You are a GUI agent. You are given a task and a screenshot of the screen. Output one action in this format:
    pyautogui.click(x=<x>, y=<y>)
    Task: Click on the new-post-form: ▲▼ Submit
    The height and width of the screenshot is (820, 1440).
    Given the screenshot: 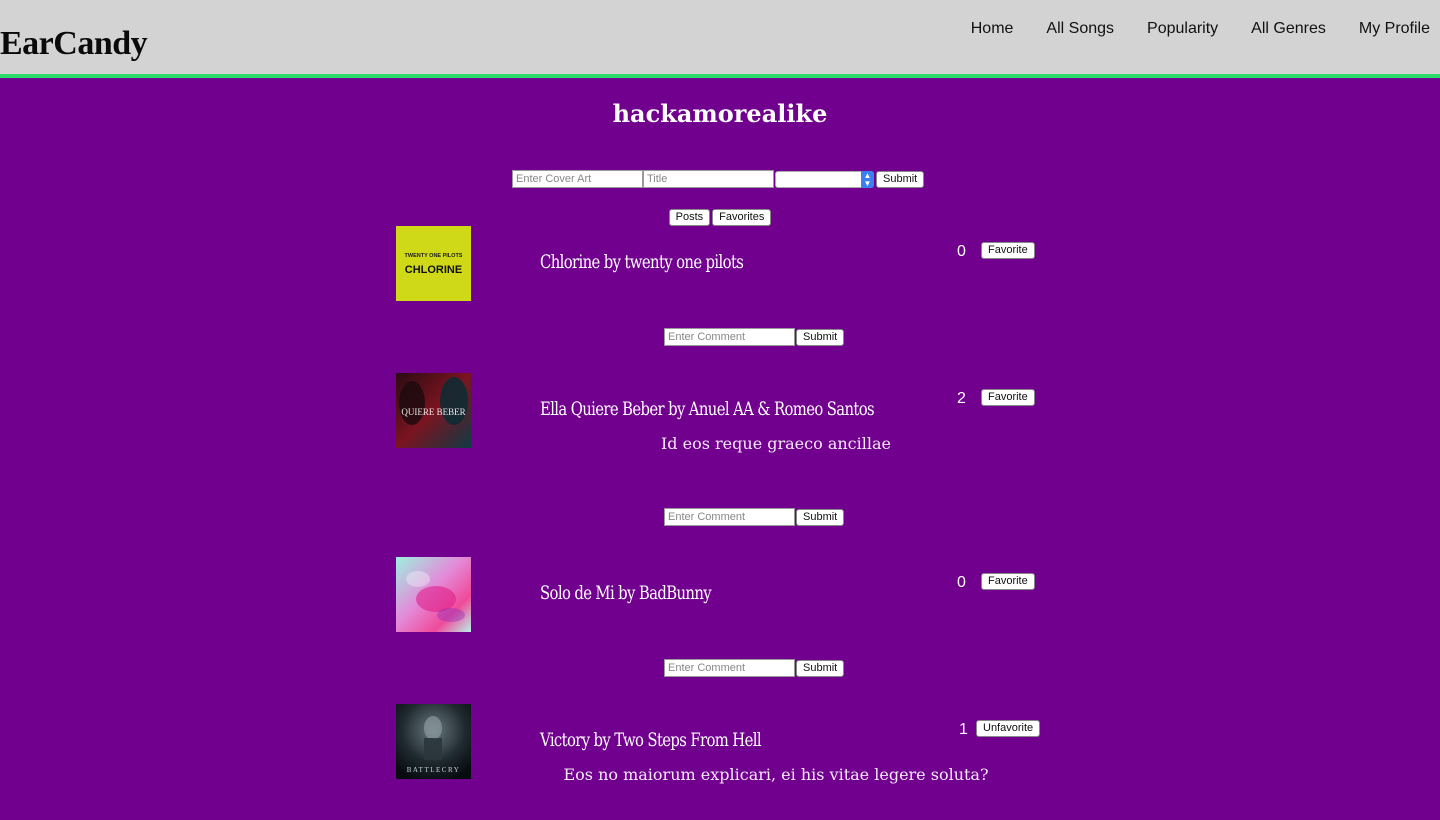 What is the action you would take?
    pyautogui.click(x=718, y=179)
    